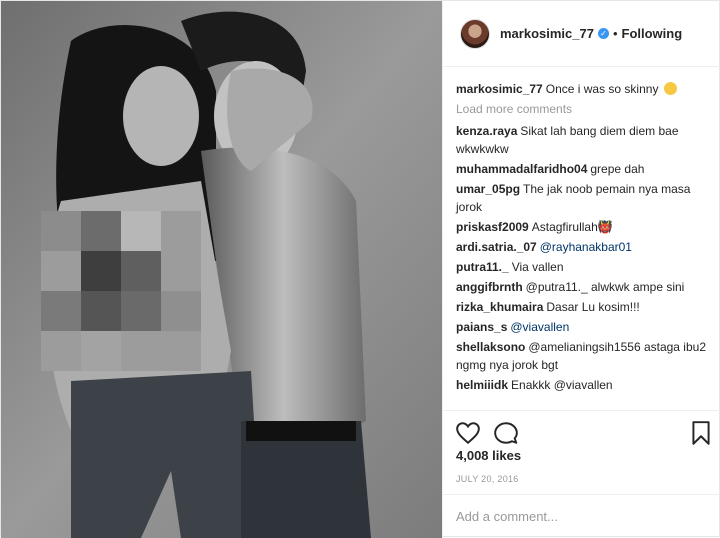 The height and width of the screenshot is (538, 720). I want to click on bookmark-icon, so click(701, 433).